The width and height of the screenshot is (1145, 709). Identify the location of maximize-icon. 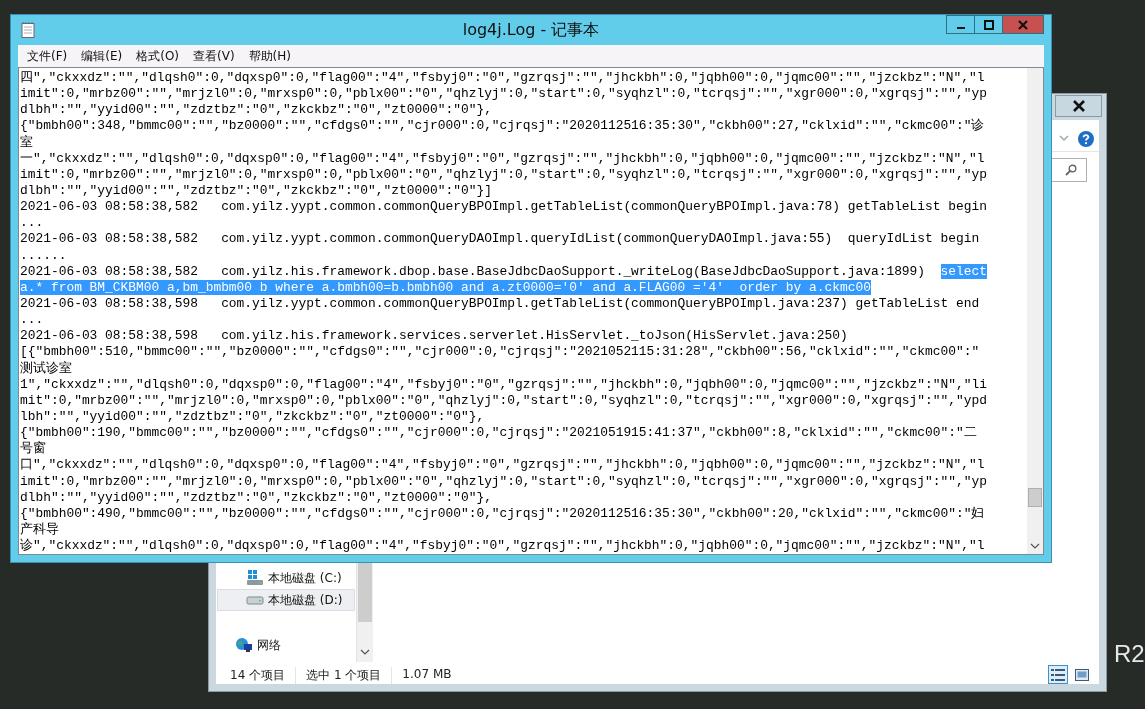
(988, 24).